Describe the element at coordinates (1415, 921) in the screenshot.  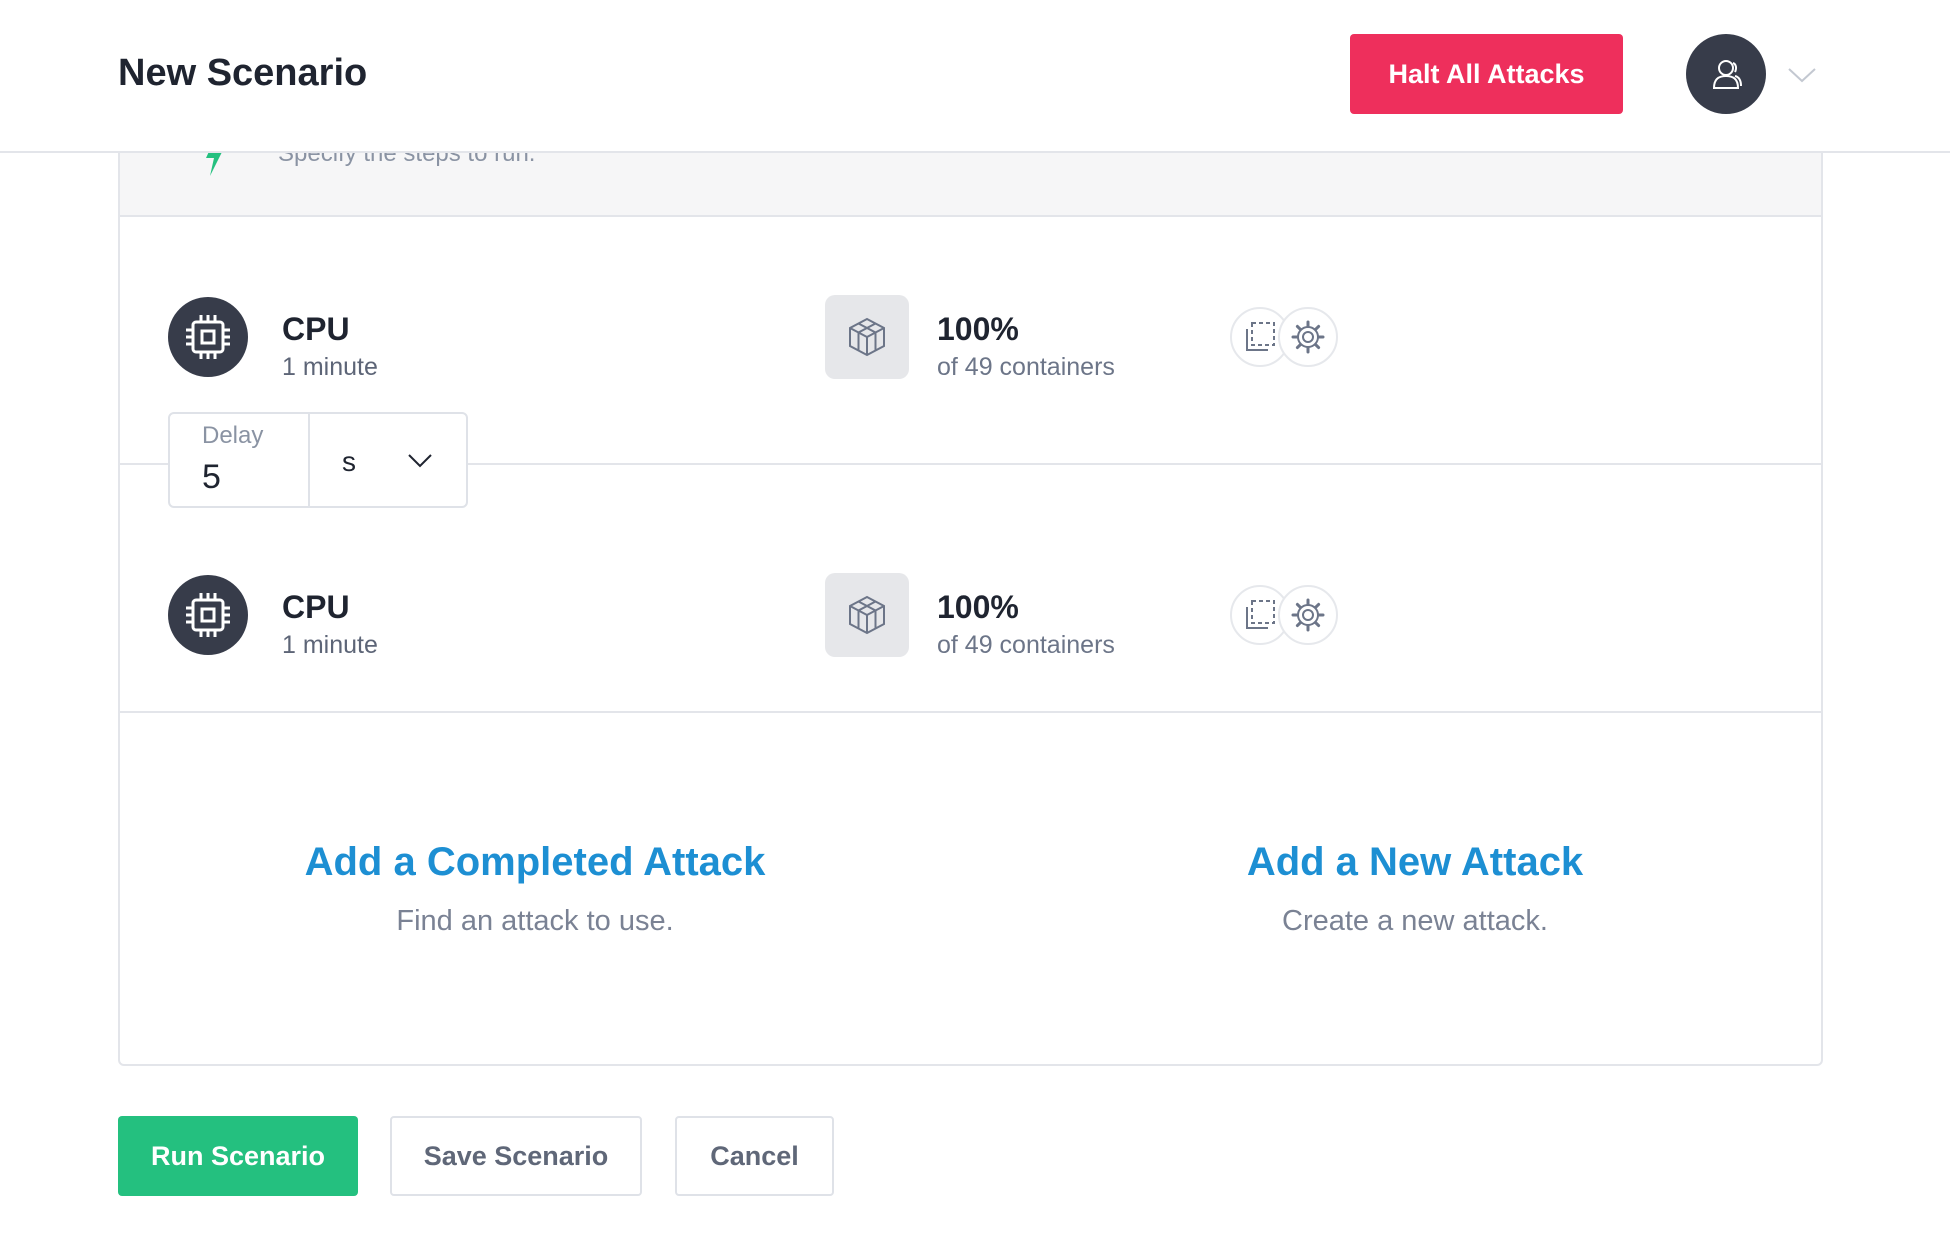
I see `add-new-attack-description: Create a new attack.` at that location.